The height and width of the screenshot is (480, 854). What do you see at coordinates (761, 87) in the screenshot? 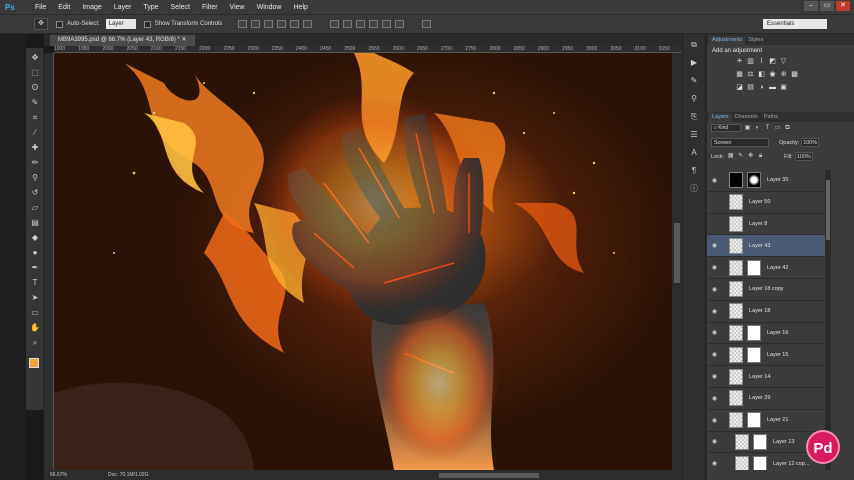
I see `threshold-icon: ◑` at bounding box center [761, 87].